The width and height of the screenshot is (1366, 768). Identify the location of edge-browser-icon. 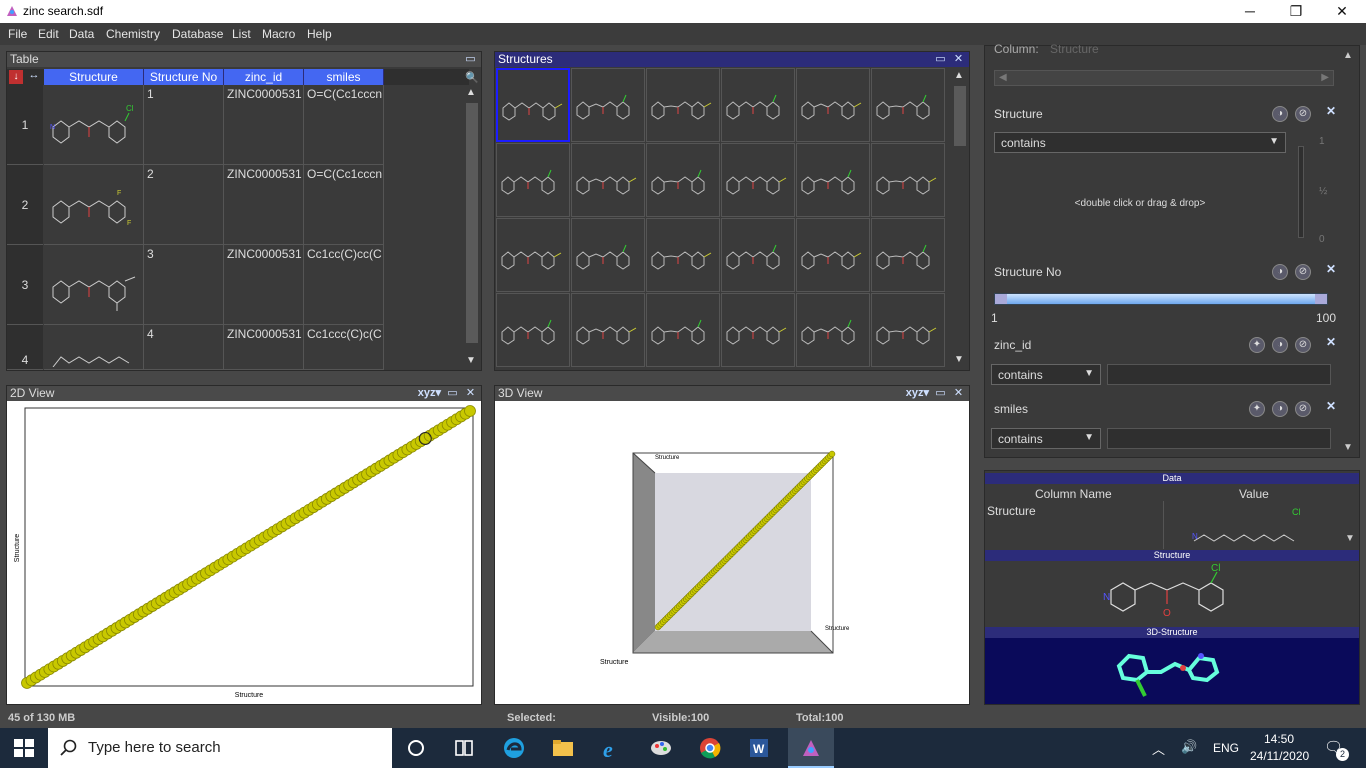
(514, 748).